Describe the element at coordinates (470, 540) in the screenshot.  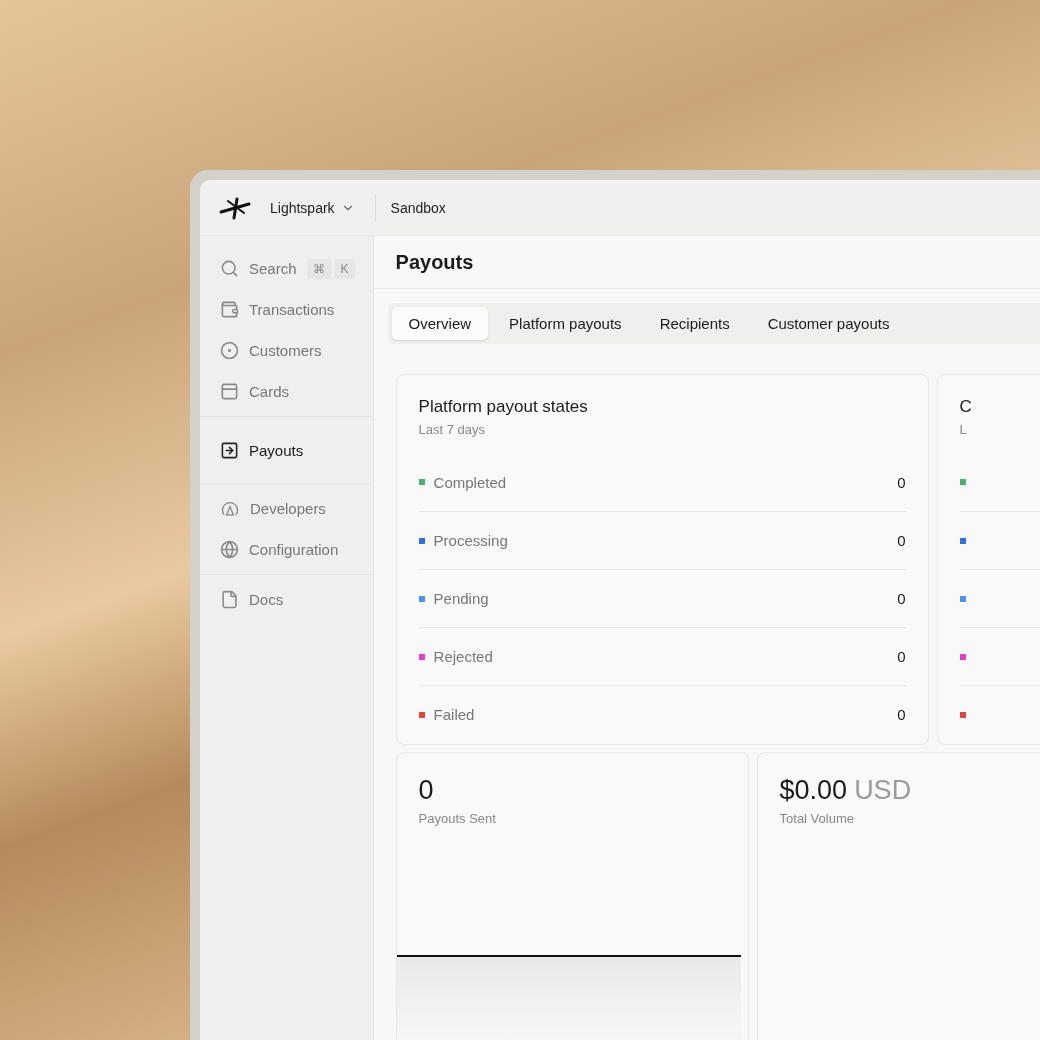
I see `status-label: Processing` at that location.